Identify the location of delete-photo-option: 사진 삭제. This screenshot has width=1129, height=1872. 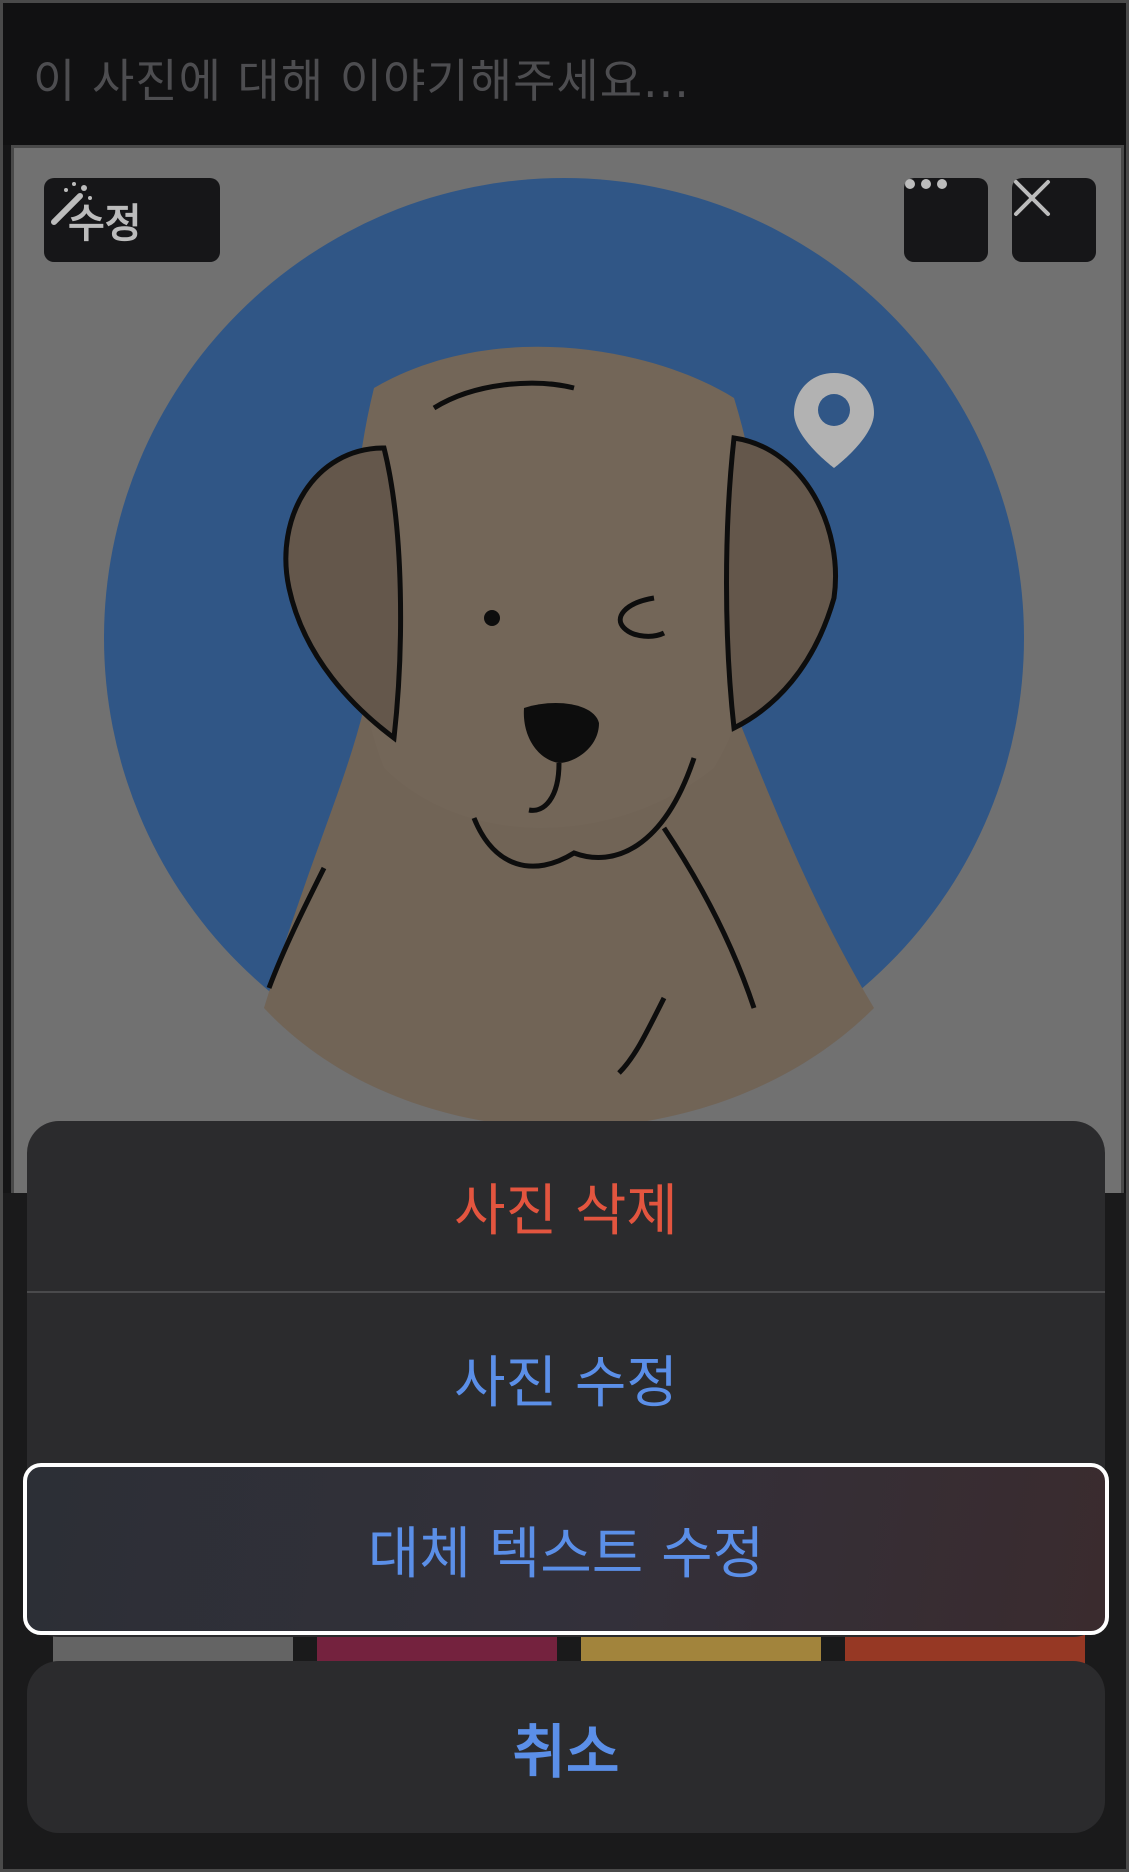
(566, 1206).